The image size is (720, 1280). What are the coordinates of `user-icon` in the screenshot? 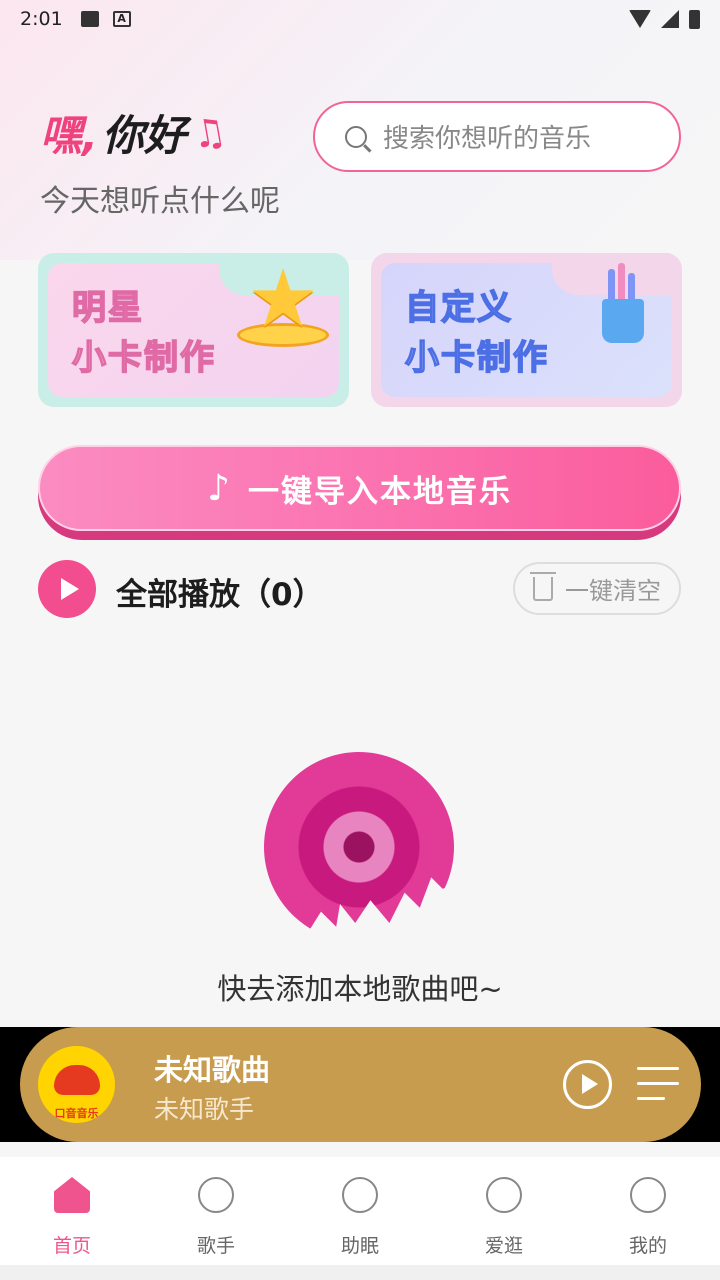 It's located at (648, 1195).